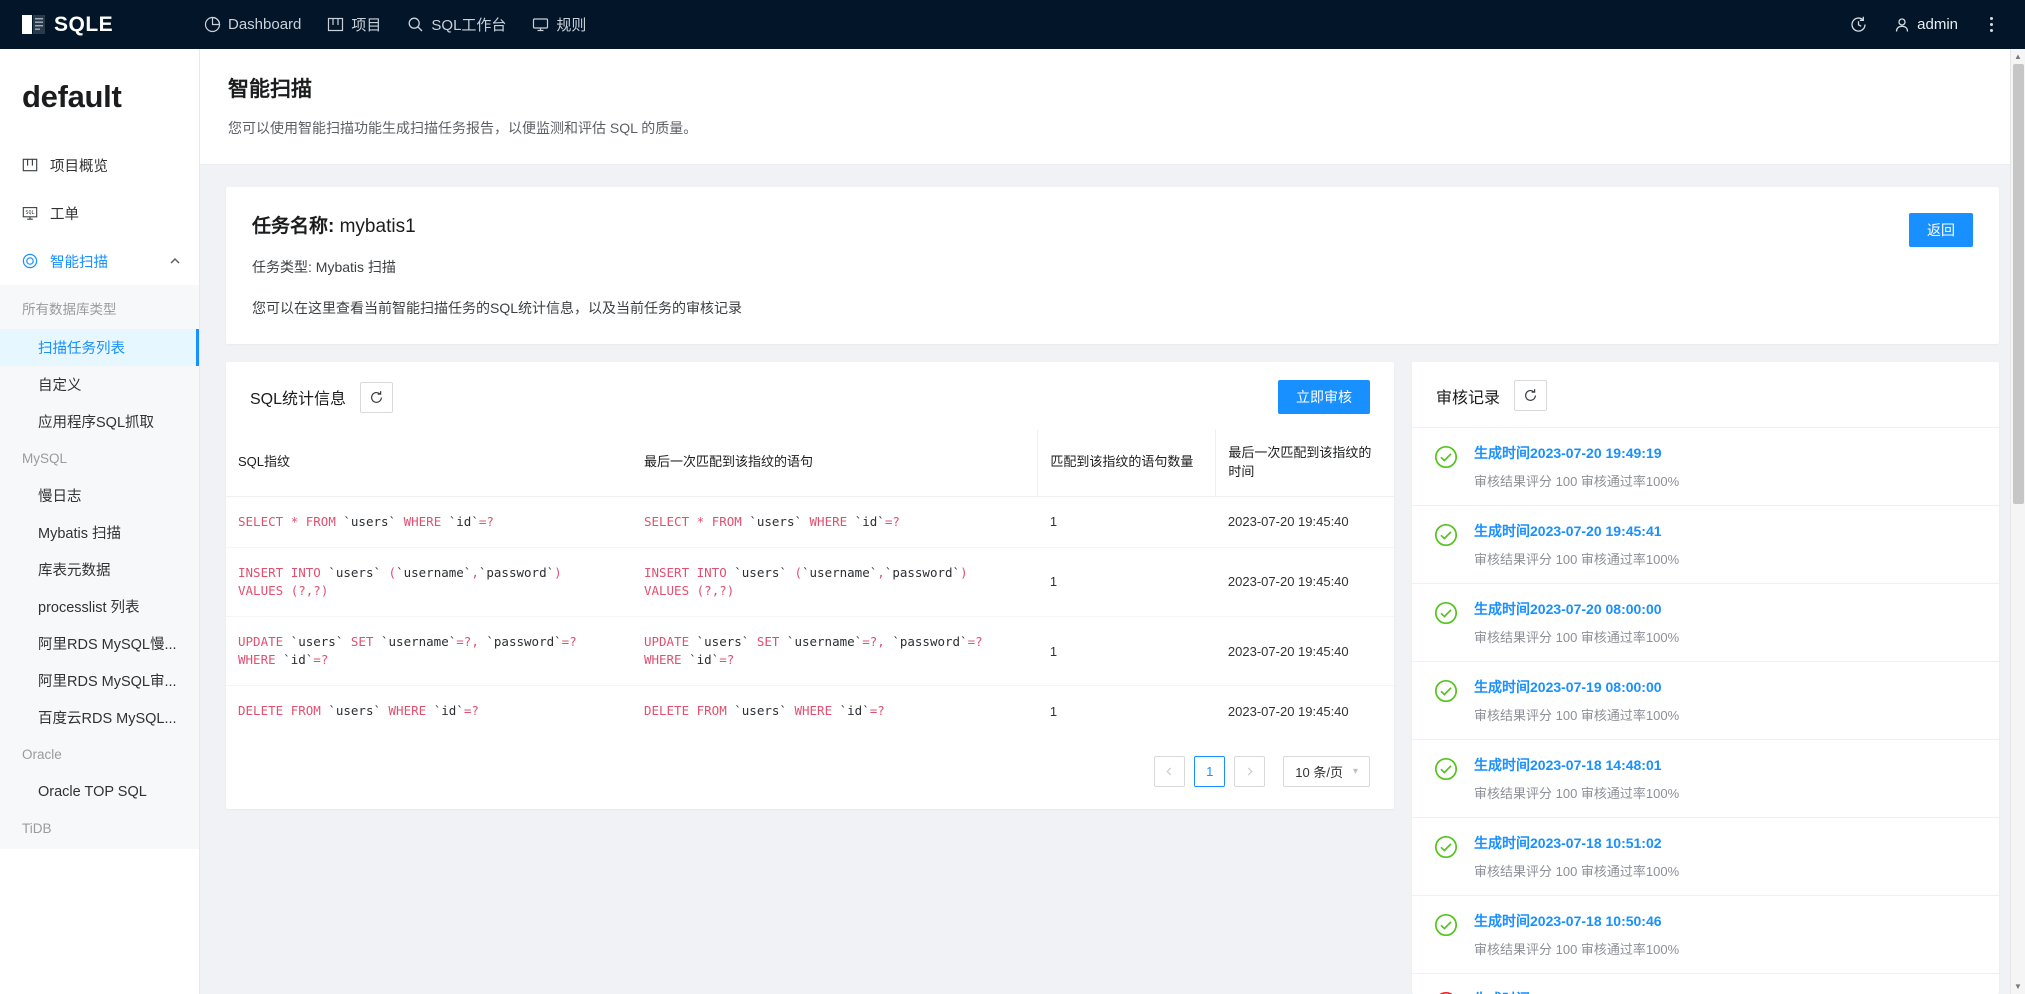 This screenshot has height=994, width=2025. I want to click on audit-record-link: 生成时间2023-07-19 08:00:00, so click(1576, 687).